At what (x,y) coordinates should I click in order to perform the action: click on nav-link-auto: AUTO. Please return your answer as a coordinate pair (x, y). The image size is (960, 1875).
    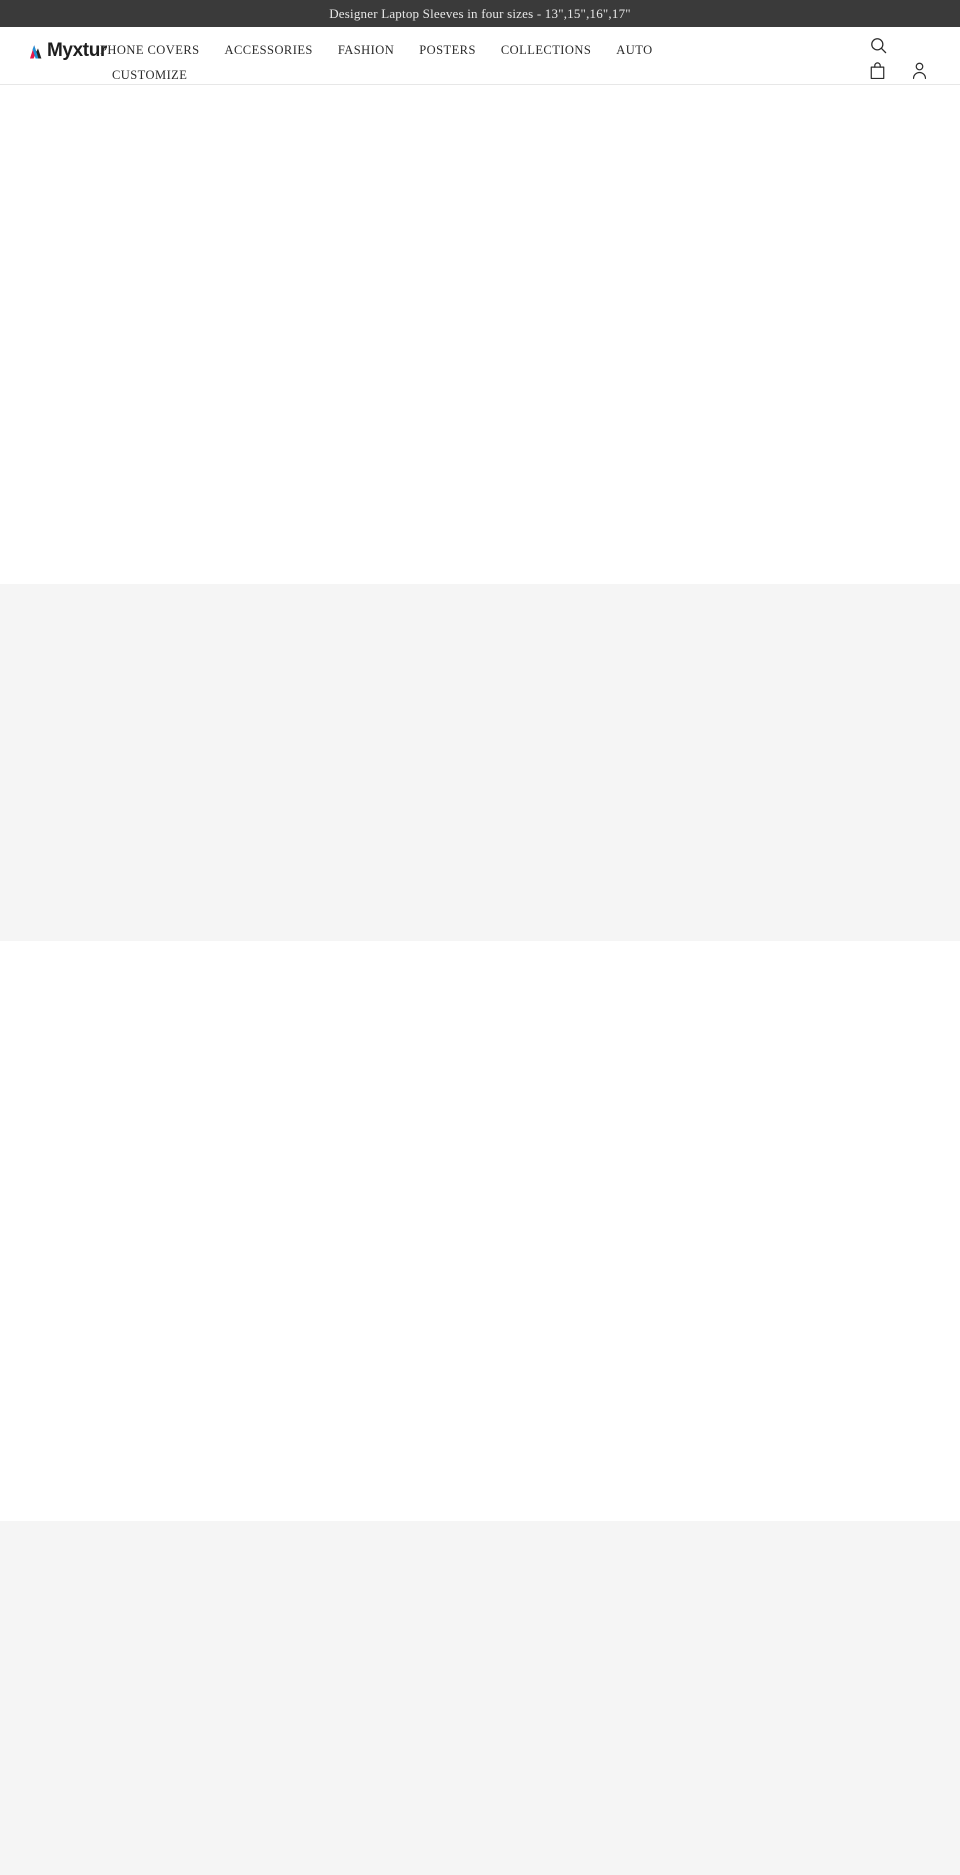
    Looking at the image, I should click on (634, 50).